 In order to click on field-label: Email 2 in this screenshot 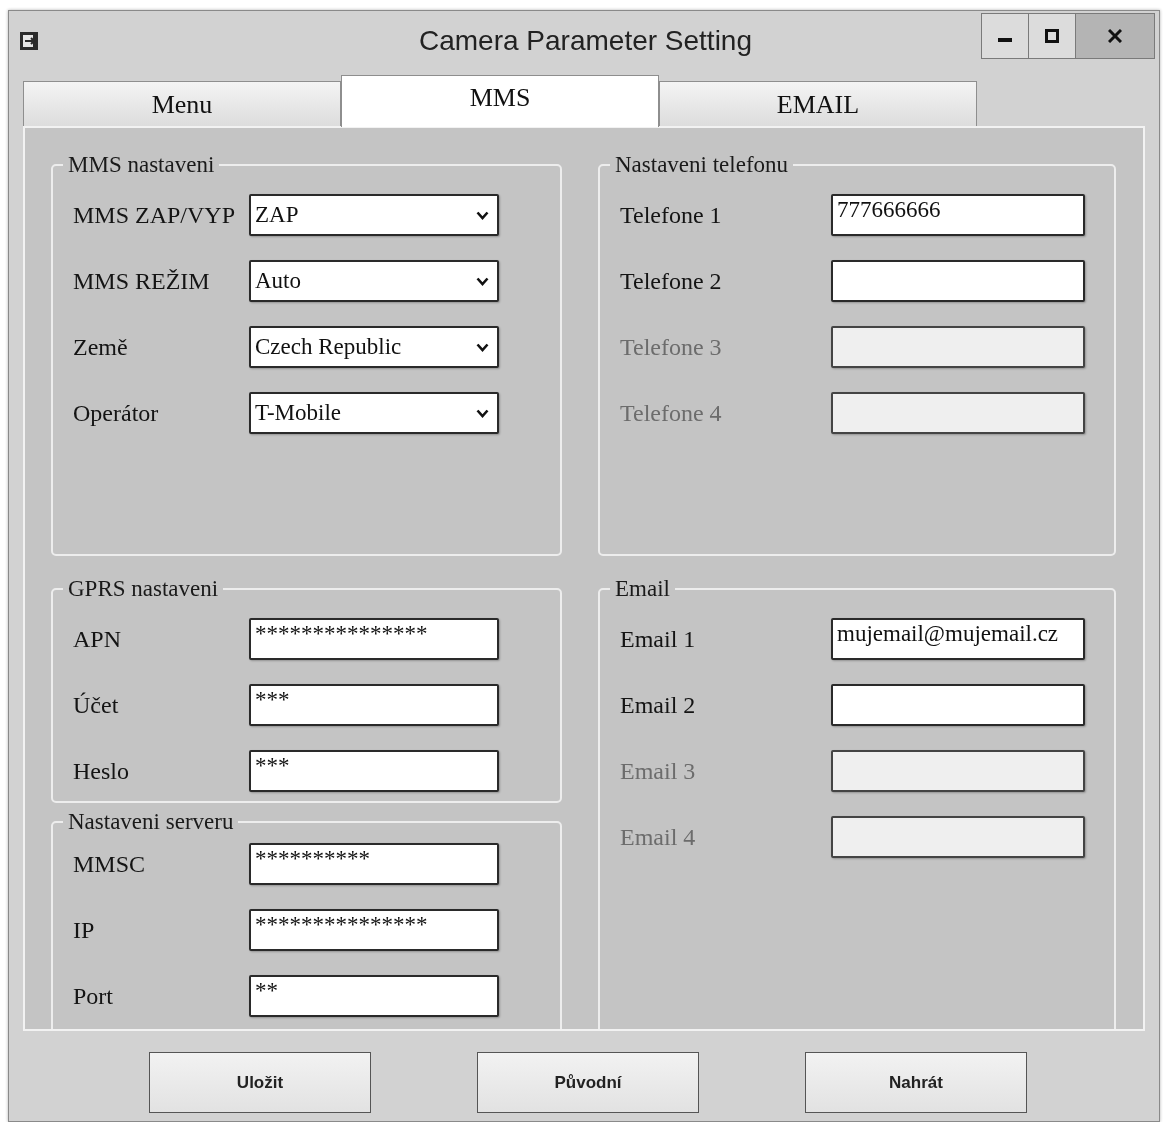, I will do `click(658, 705)`.